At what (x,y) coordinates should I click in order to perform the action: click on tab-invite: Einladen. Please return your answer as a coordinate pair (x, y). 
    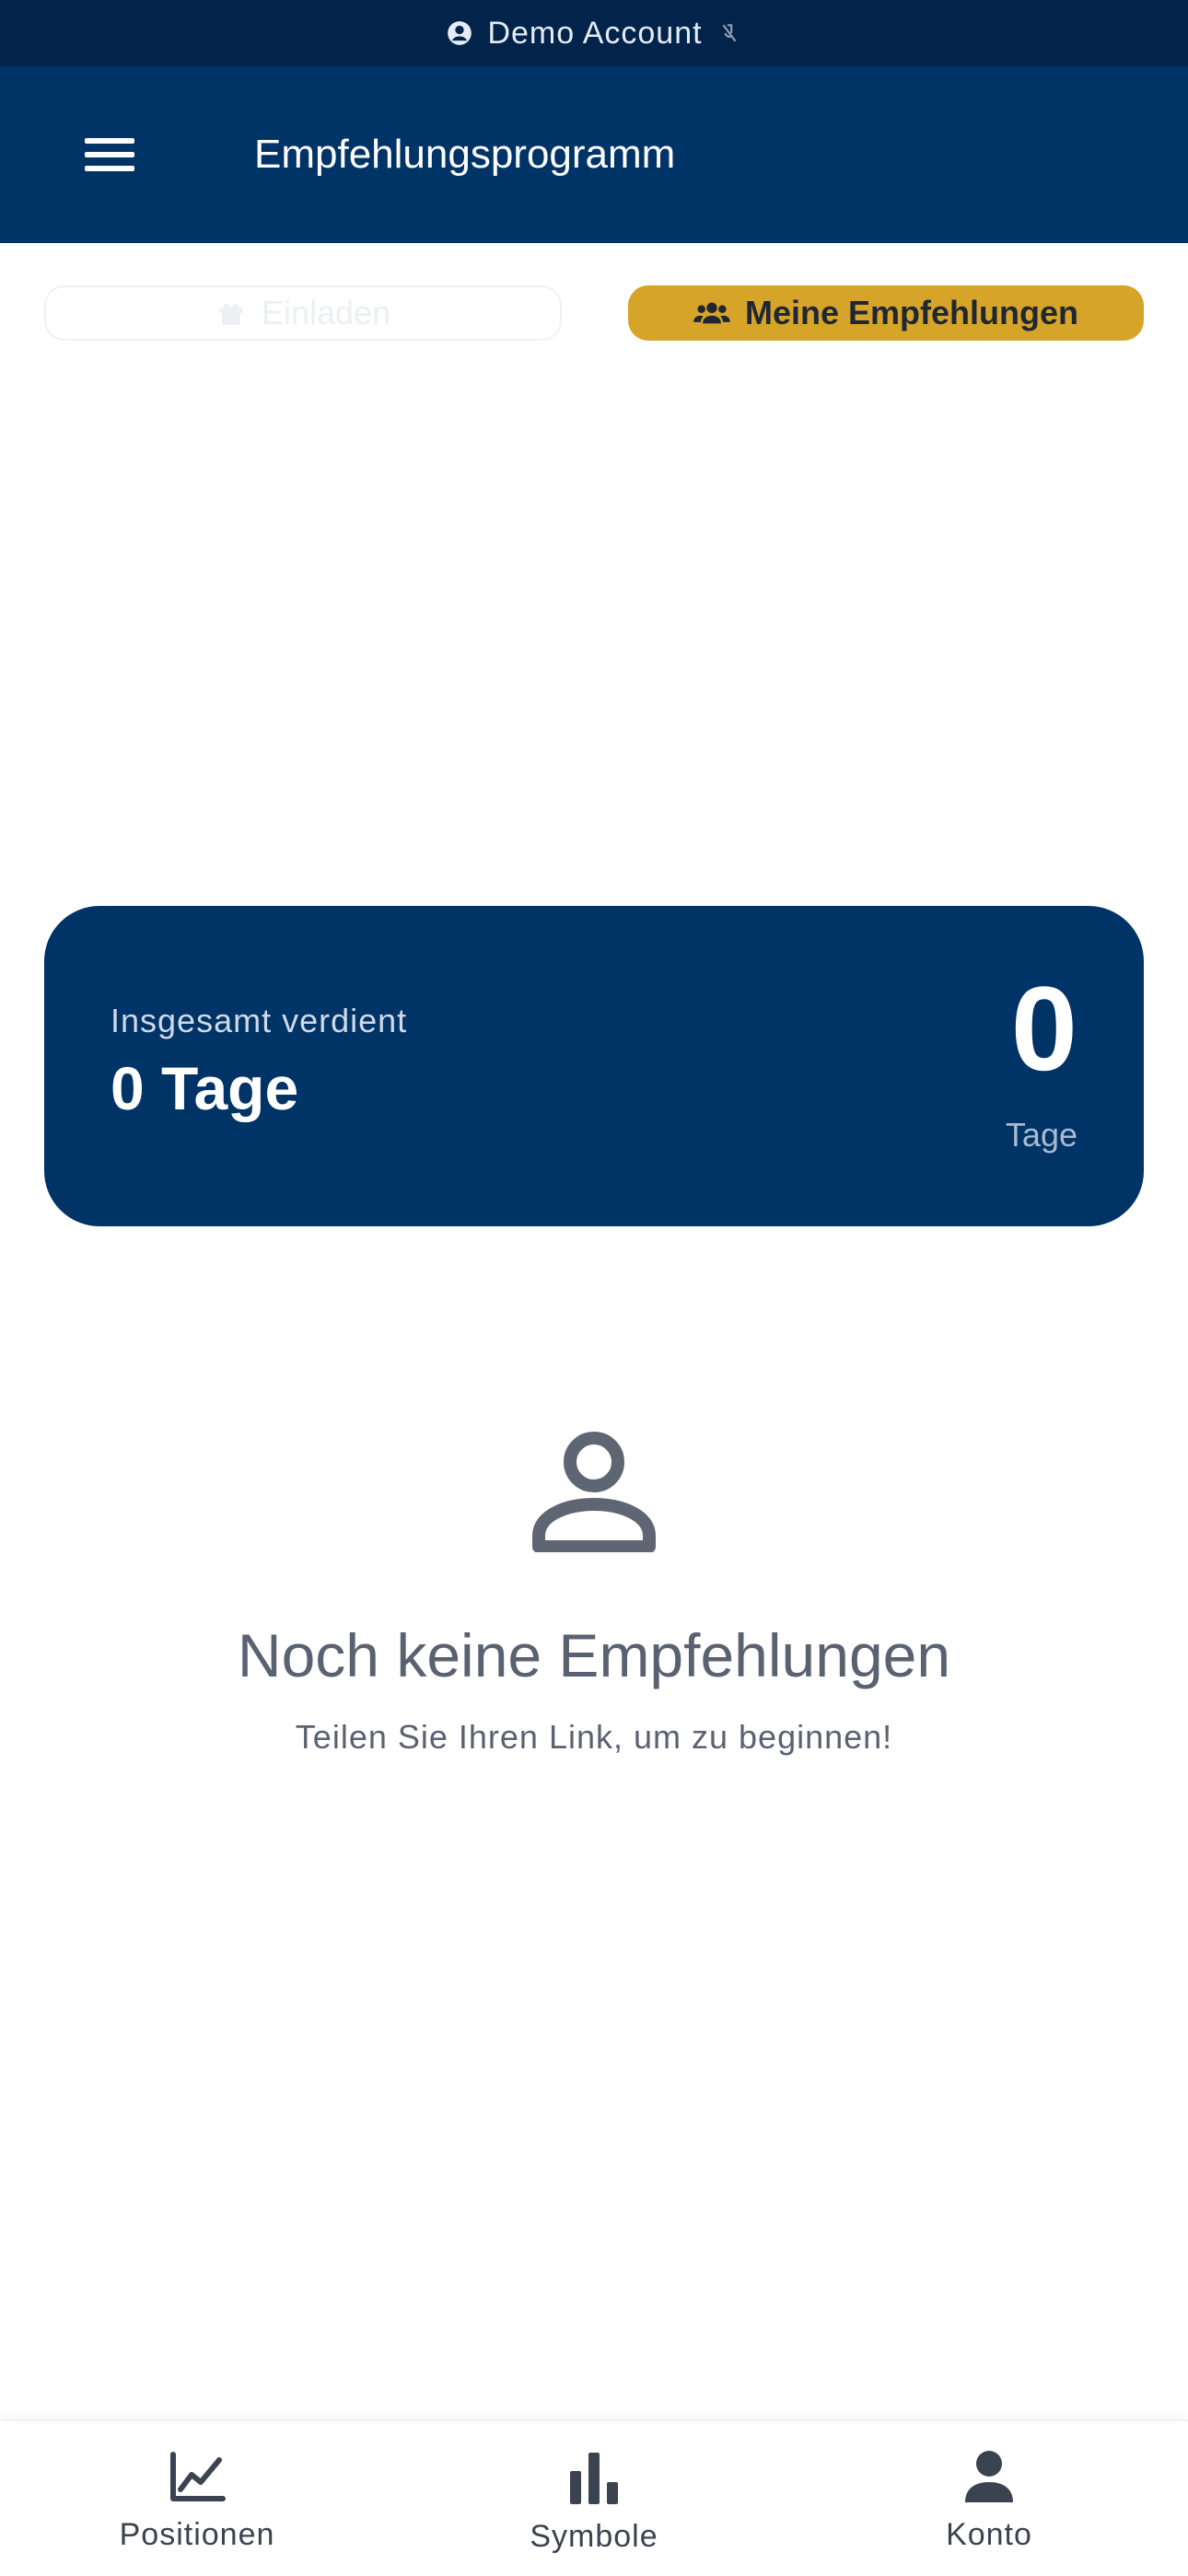
    Looking at the image, I should click on (303, 313).